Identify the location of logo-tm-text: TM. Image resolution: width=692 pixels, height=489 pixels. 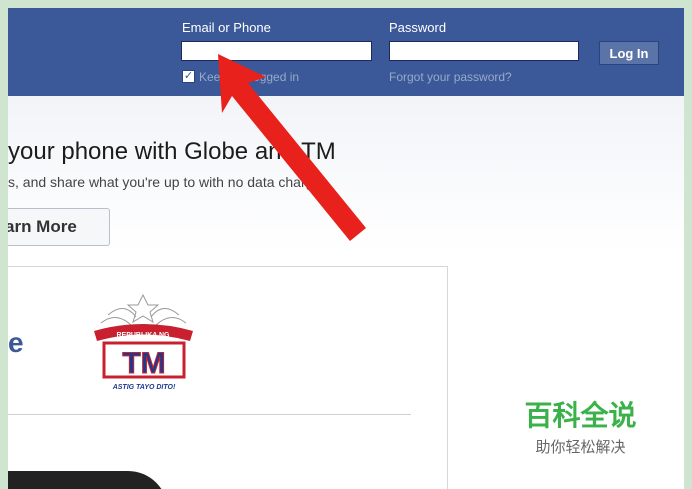
(143, 363).